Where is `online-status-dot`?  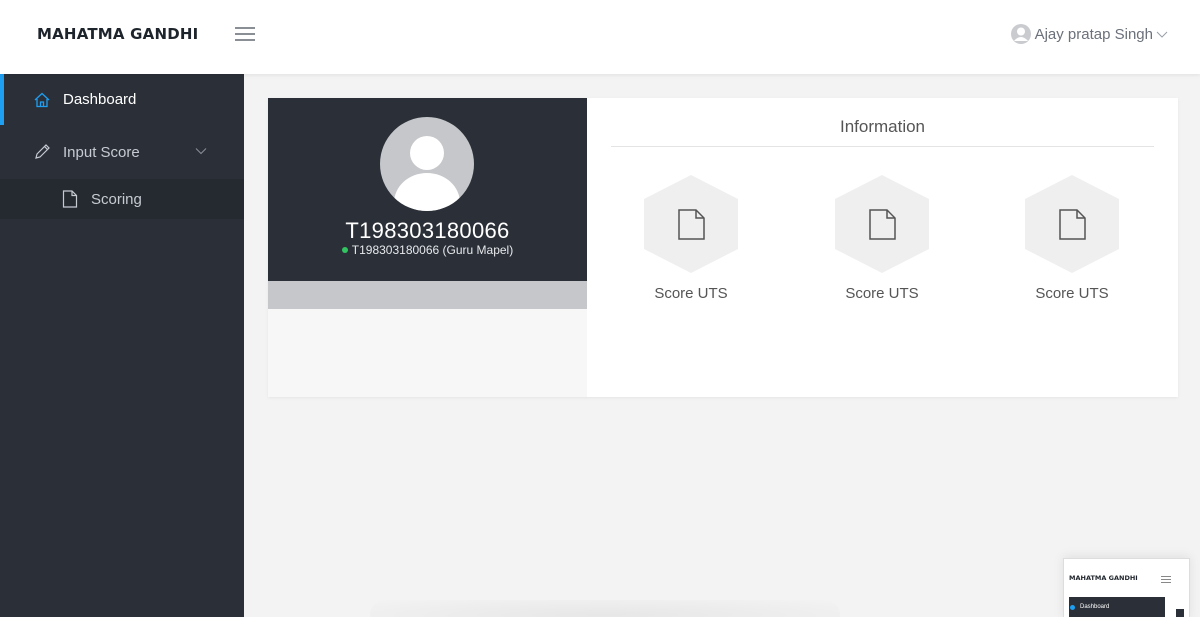
online-status-dot is located at coordinates (344, 250).